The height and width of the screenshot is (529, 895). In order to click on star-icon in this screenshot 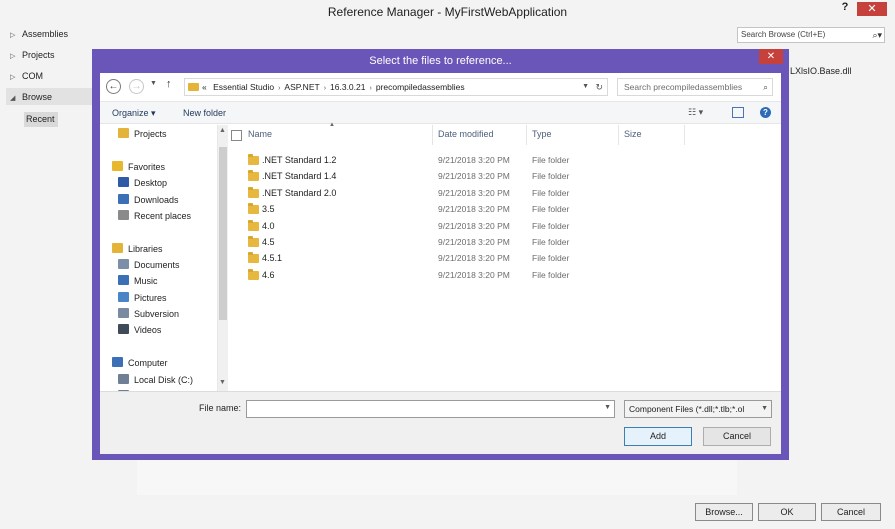, I will do `click(117, 166)`.